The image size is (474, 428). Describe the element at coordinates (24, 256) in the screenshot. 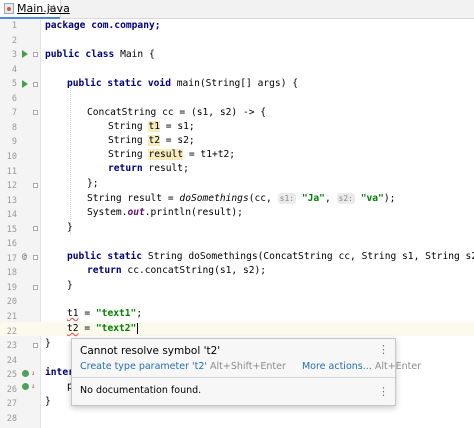

I see `annotation-icon: @` at that location.